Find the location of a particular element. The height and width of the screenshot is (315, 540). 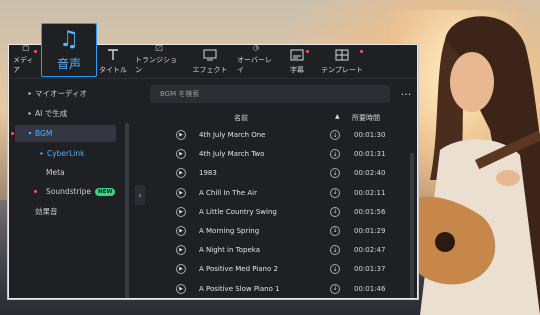

title-icon is located at coordinates (113, 54).